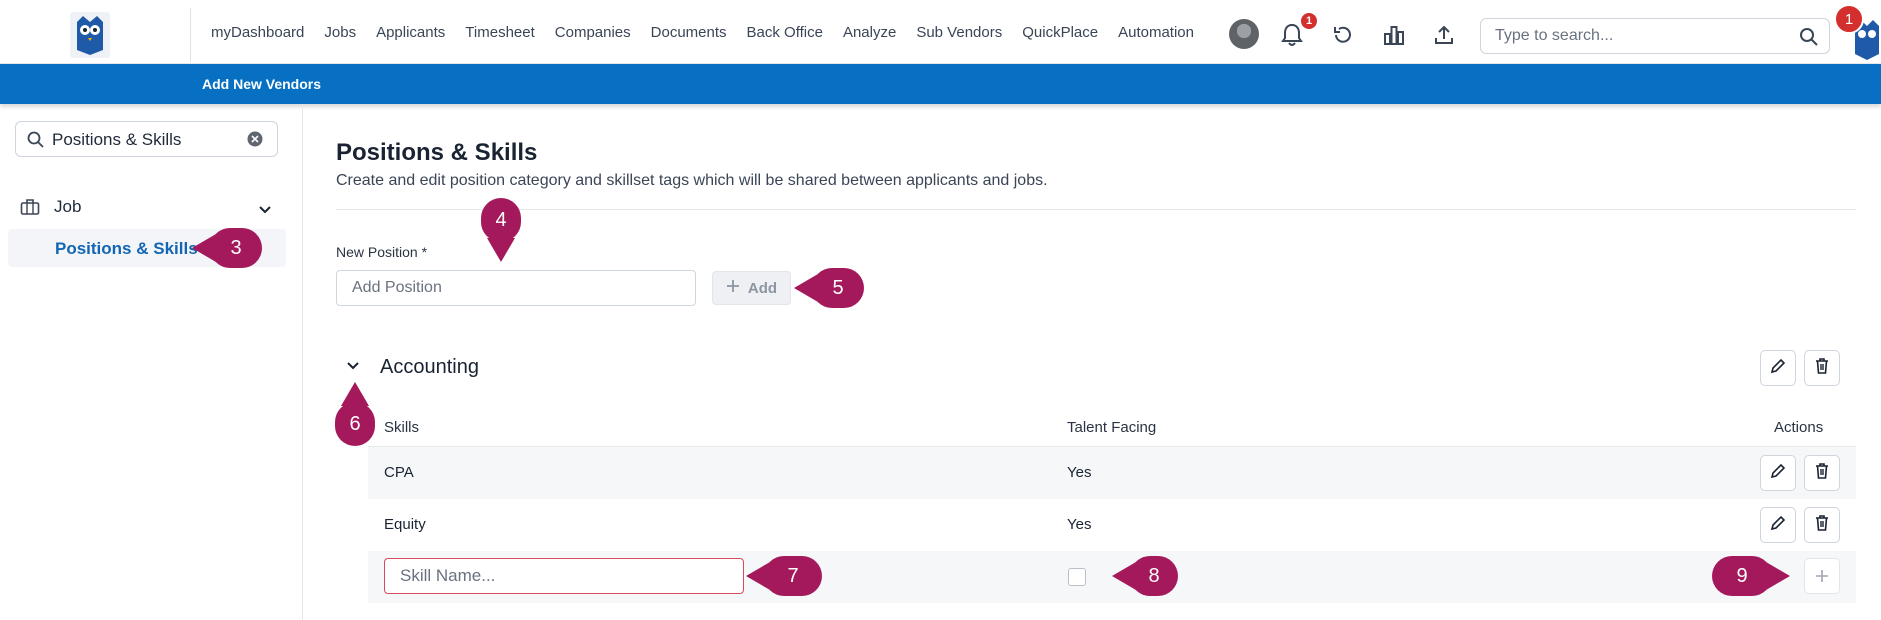 The height and width of the screenshot is (620, 1881). What do you see at coordinates (410, 32) in the screenshot?
I see `nav-item-applicants: Applicants` at bounding box center [410, 32].